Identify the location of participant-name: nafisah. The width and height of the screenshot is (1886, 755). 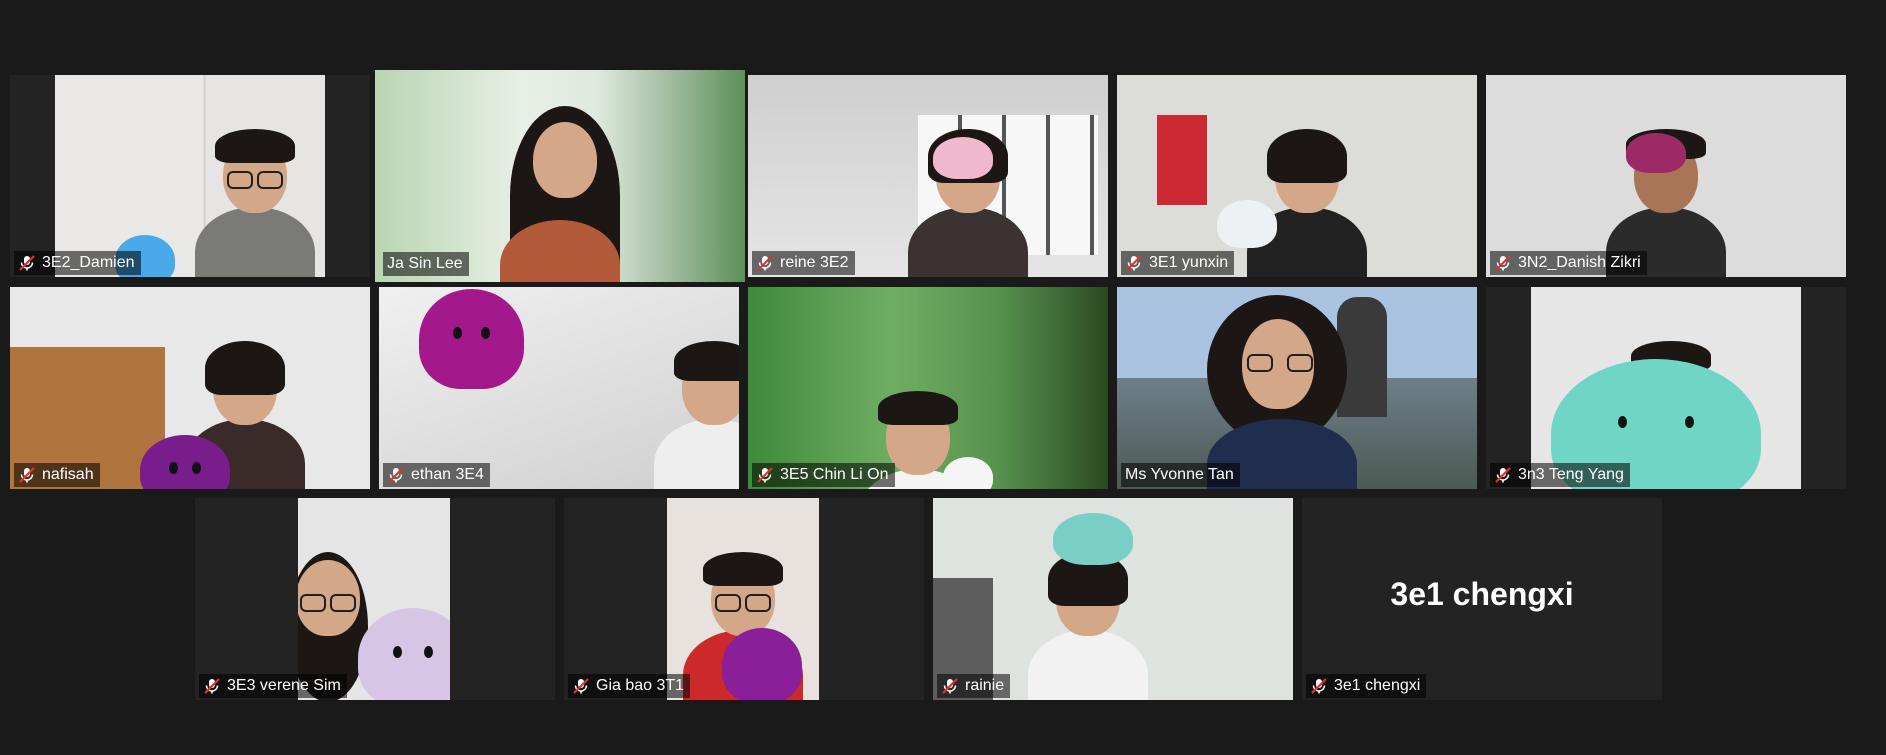
(68, 474).